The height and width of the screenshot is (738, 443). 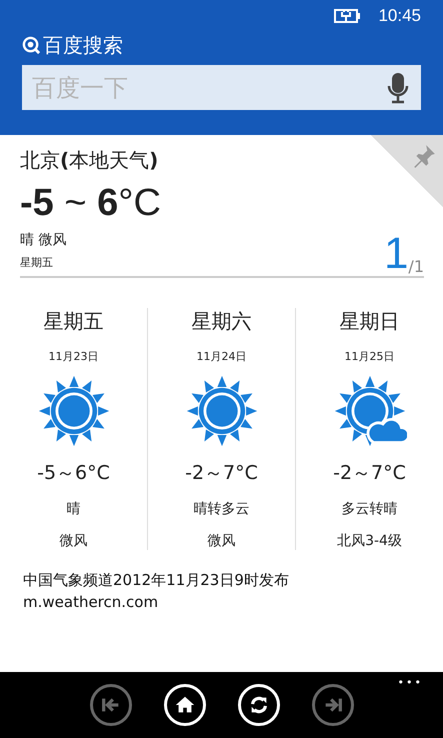 What do you see at coordinates (37, 262) in the screenshot?
I see `day-label: 星期五` at bounding box center [37, 262].